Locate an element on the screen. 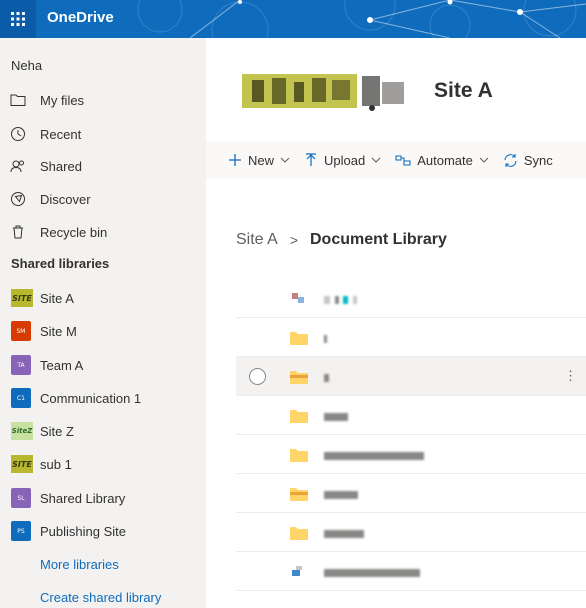 Image resolution: width=586 pixels, height=608 pixels. library-label: Publishing Site is located at coordinates (83, 531).